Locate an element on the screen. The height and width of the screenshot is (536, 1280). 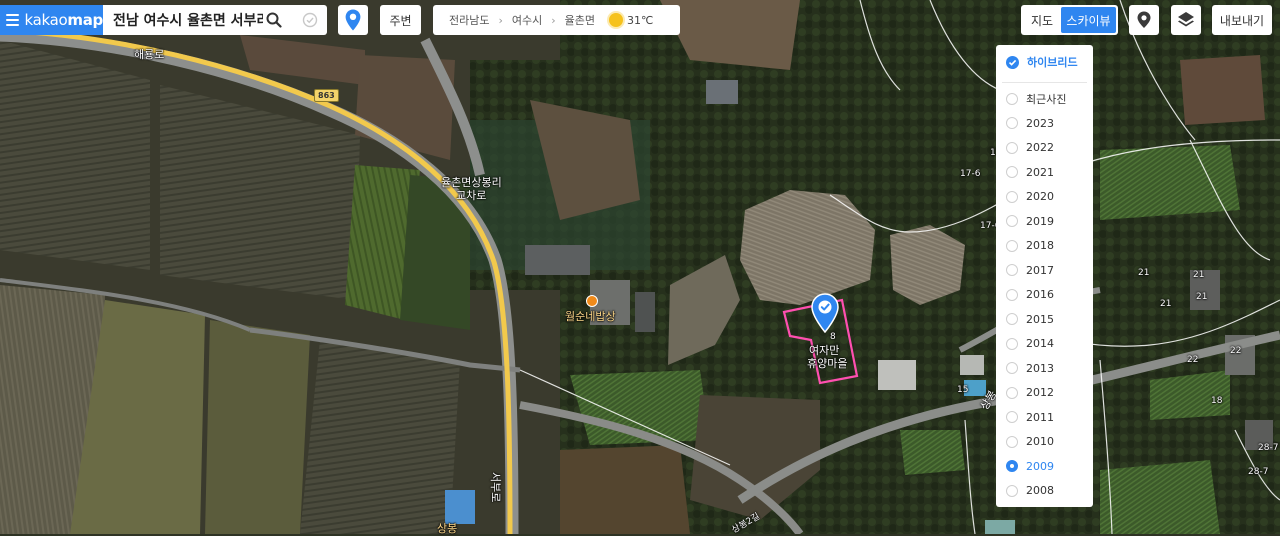
top-bar: kakaomap is located at coordinates (51, 20).